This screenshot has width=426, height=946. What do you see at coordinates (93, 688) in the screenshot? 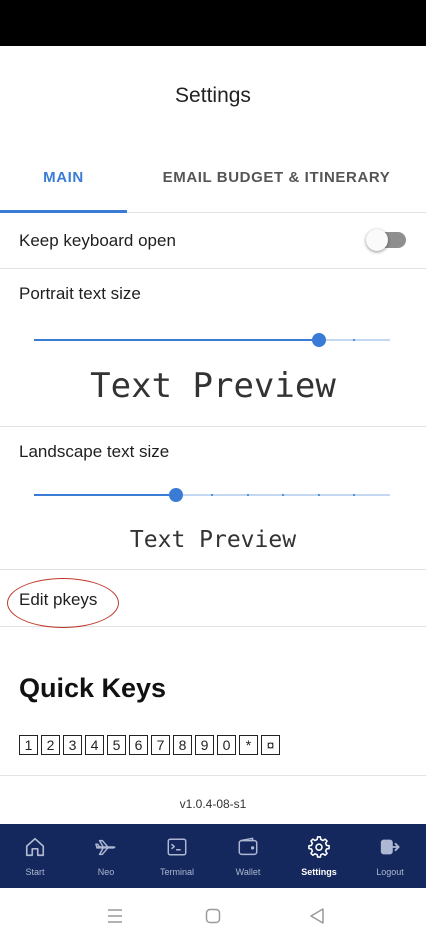
I see `quick-keys-title: Quick Keys` at bounding box center [93, 688].